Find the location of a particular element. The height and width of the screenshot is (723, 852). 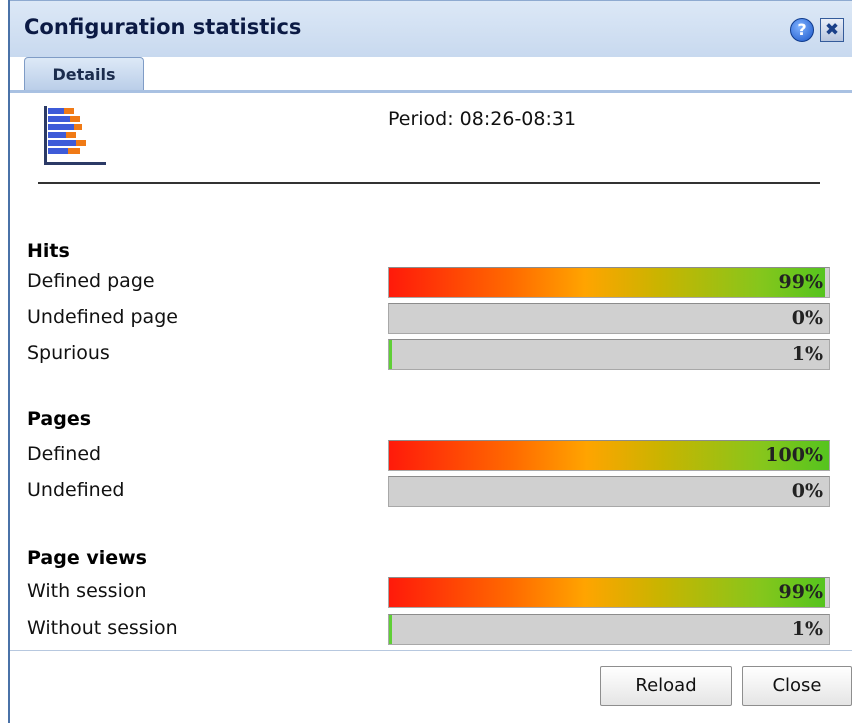

row-label-spurious: Spurious is located at coordinates (68, 353).